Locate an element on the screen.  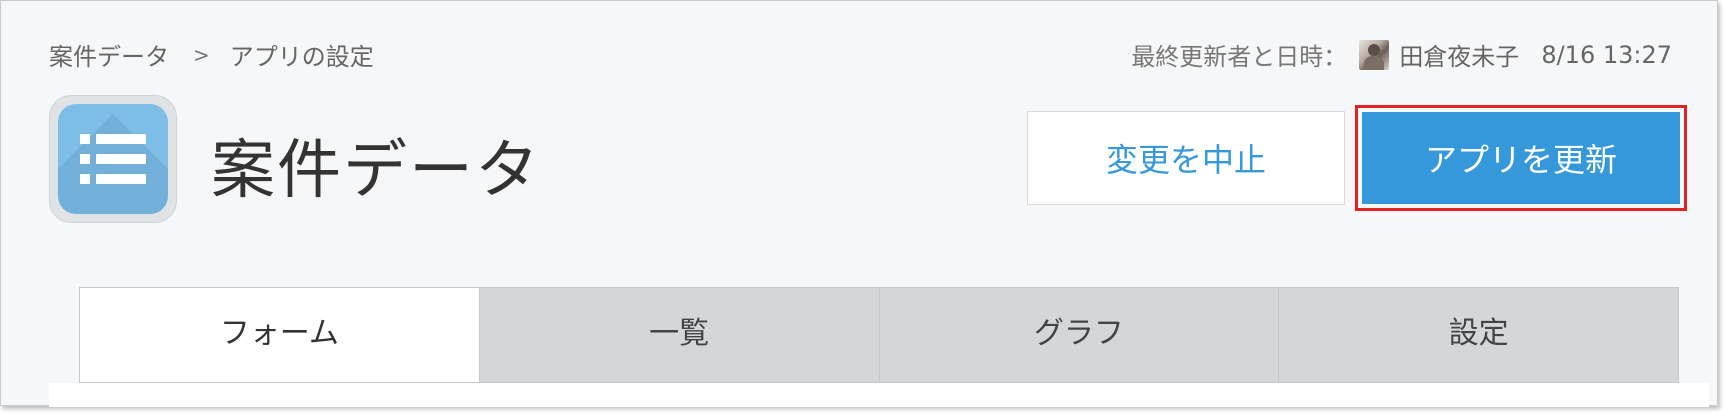
app-icon is located at coordinates (113, 159).